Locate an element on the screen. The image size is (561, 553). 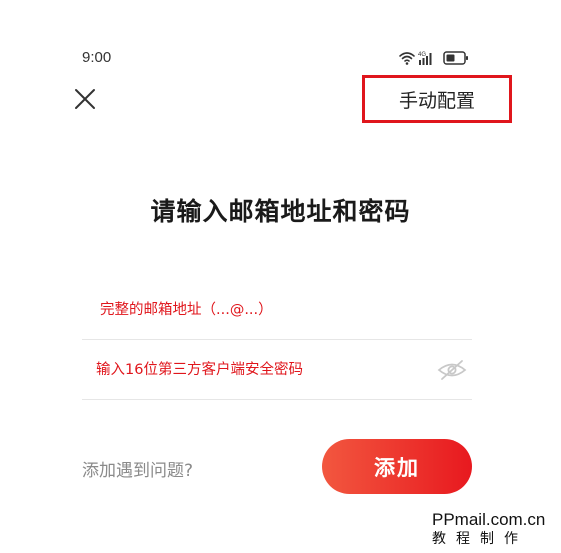
watermark: PPmail.com.cn 教程制作 is located at coordinates (494, 529).